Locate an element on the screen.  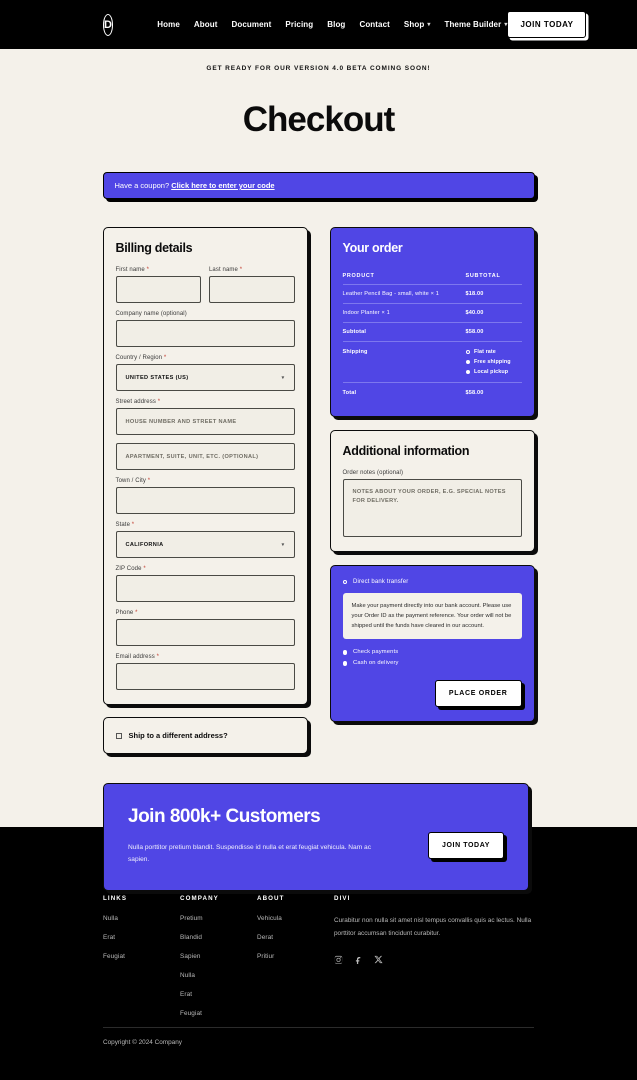
shipping-option-free-shipping: Free shipping is located at coordinates (493, 362).